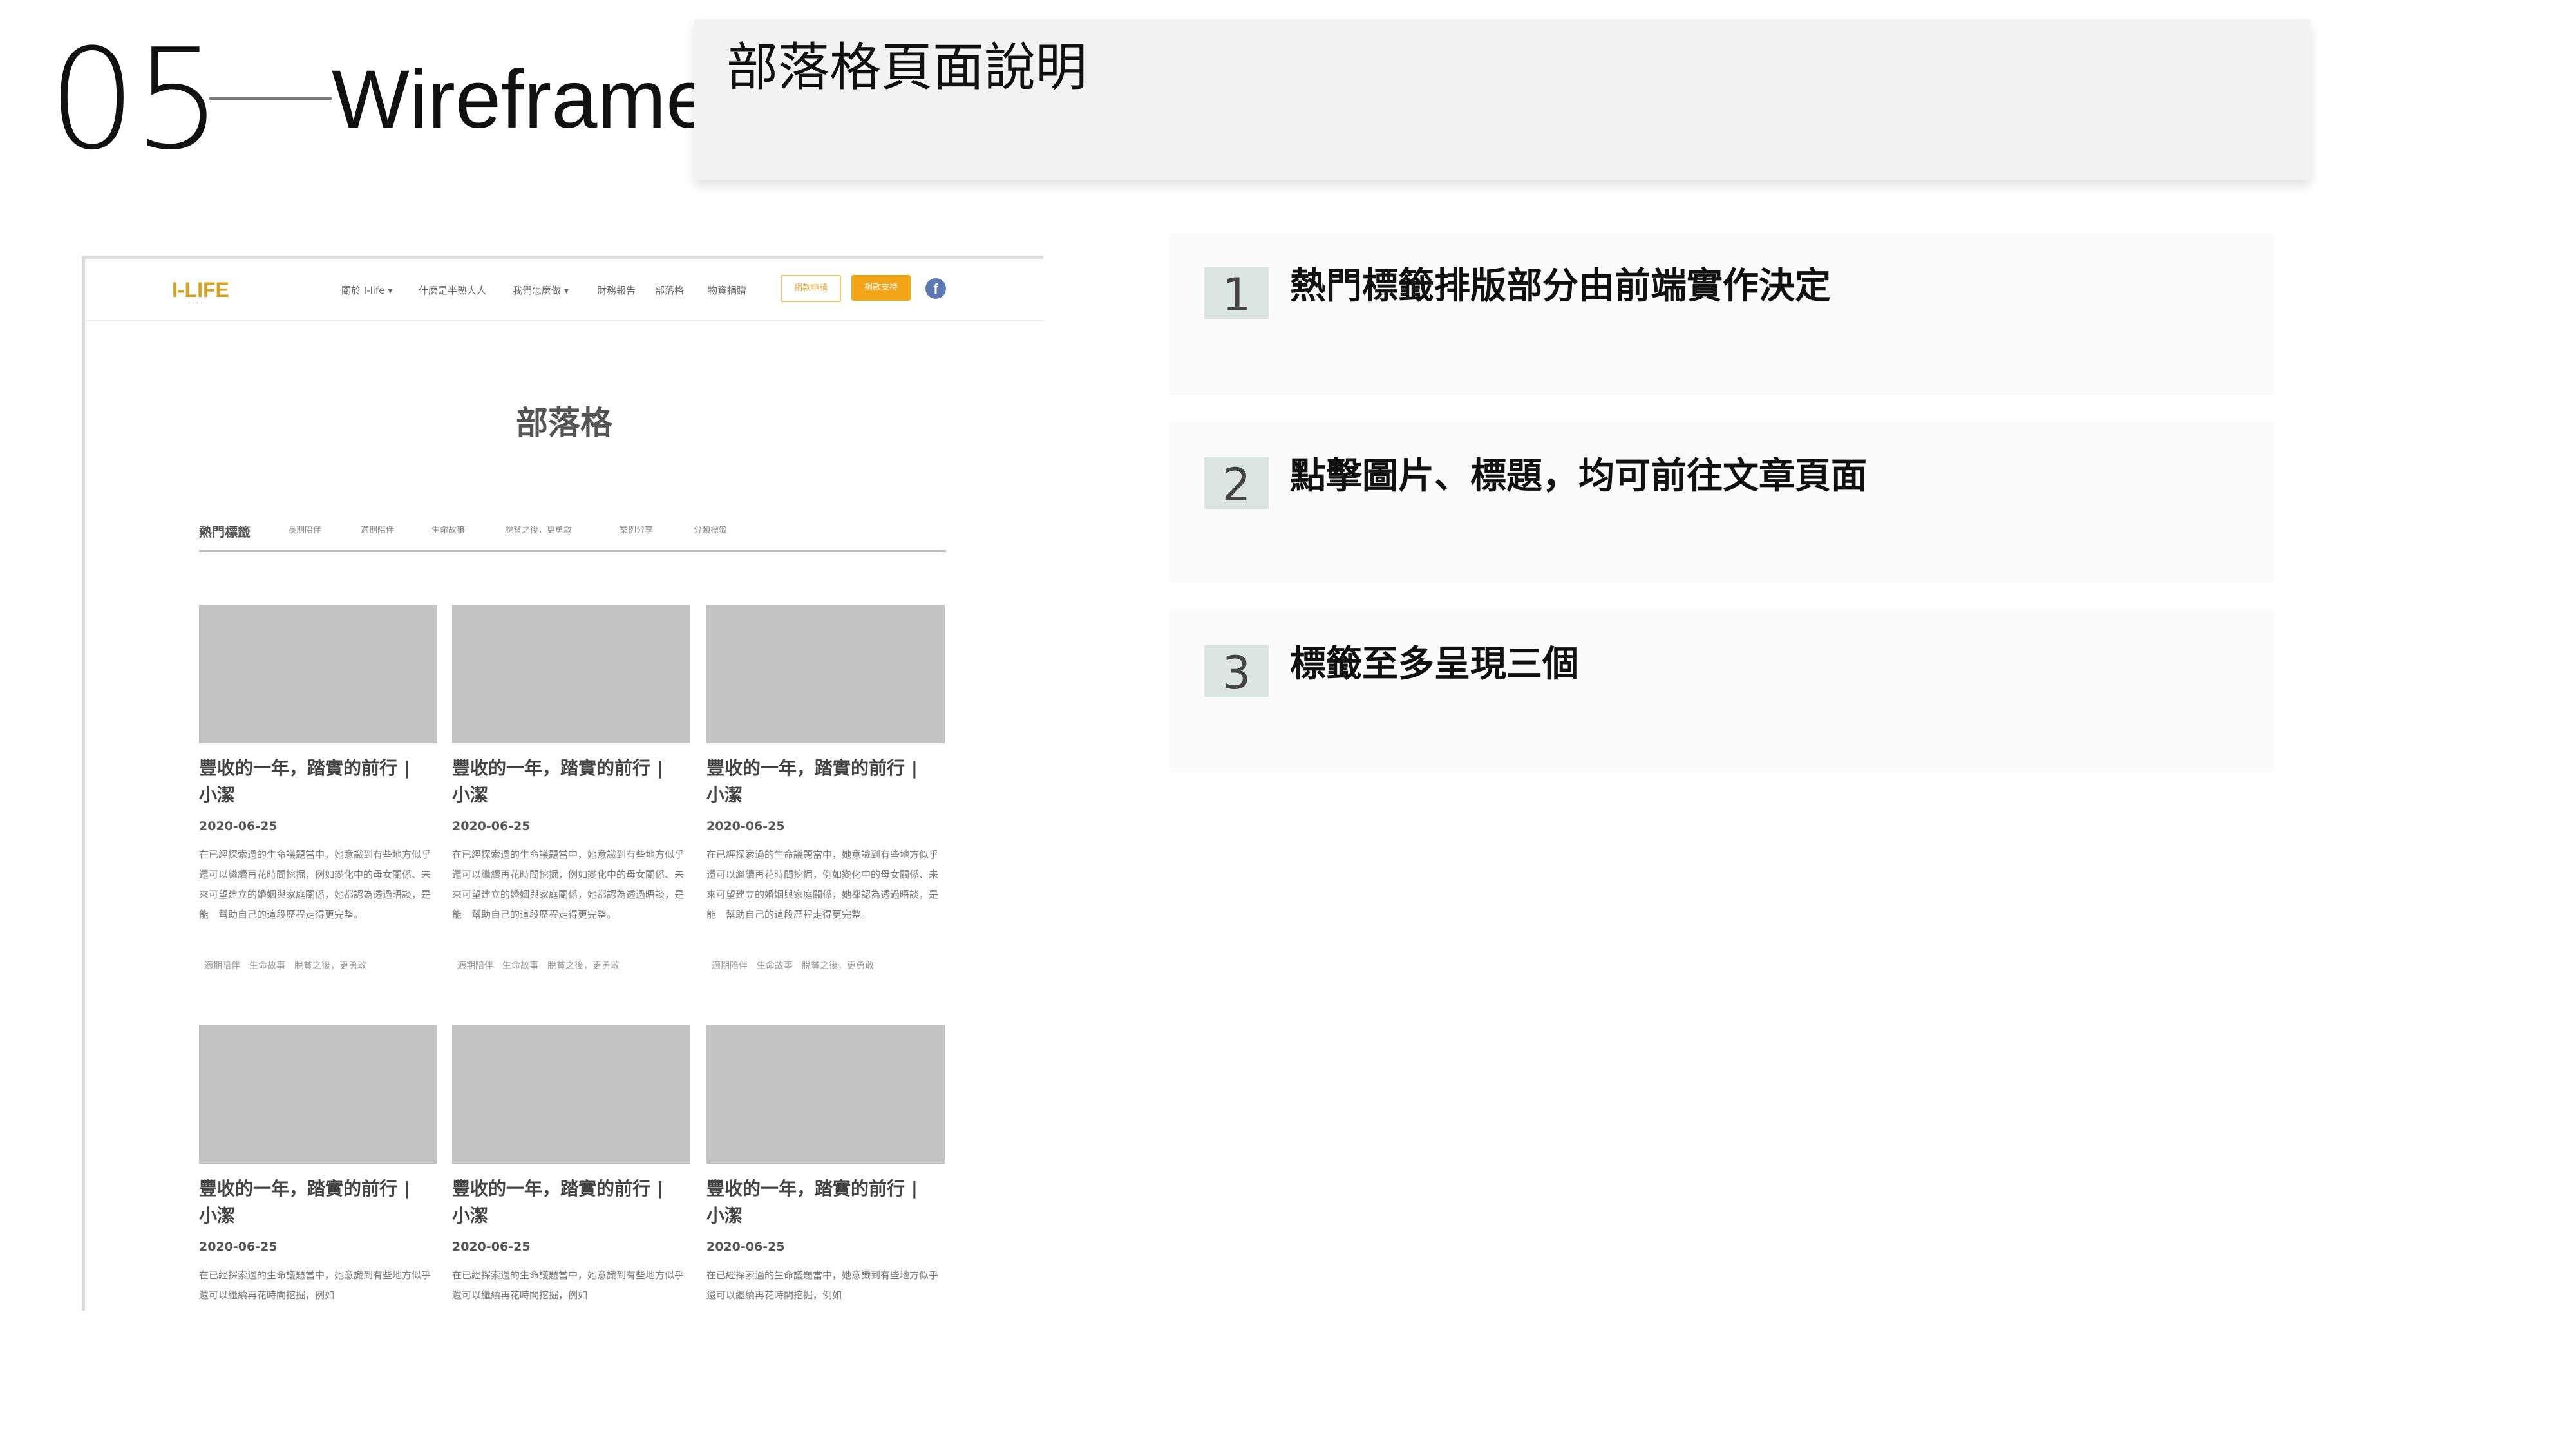 The image size is (2576, 1449). Describe the element at coordinates (572, 551) in the screenshot. I see `tags-divider` at that location.